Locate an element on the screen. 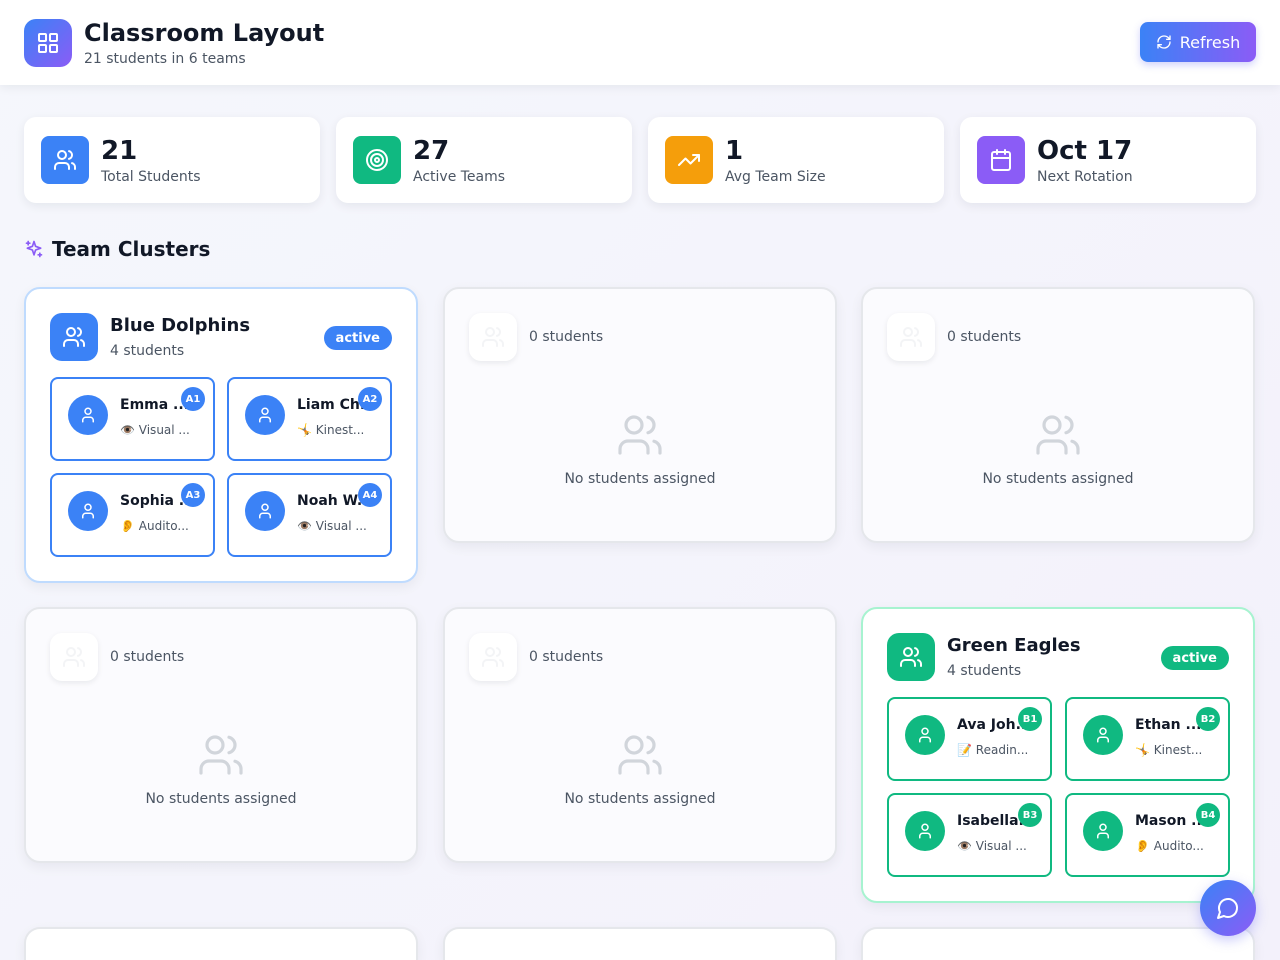 Image resolution: width=1280 pixels, height=960 pixels. seat-badge: A1 is located at coordinates (193, 399).